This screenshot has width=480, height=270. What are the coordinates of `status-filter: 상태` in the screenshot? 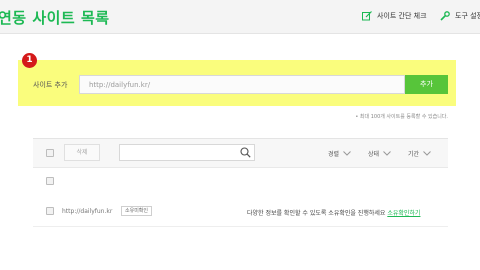 It's located at (379, 153).